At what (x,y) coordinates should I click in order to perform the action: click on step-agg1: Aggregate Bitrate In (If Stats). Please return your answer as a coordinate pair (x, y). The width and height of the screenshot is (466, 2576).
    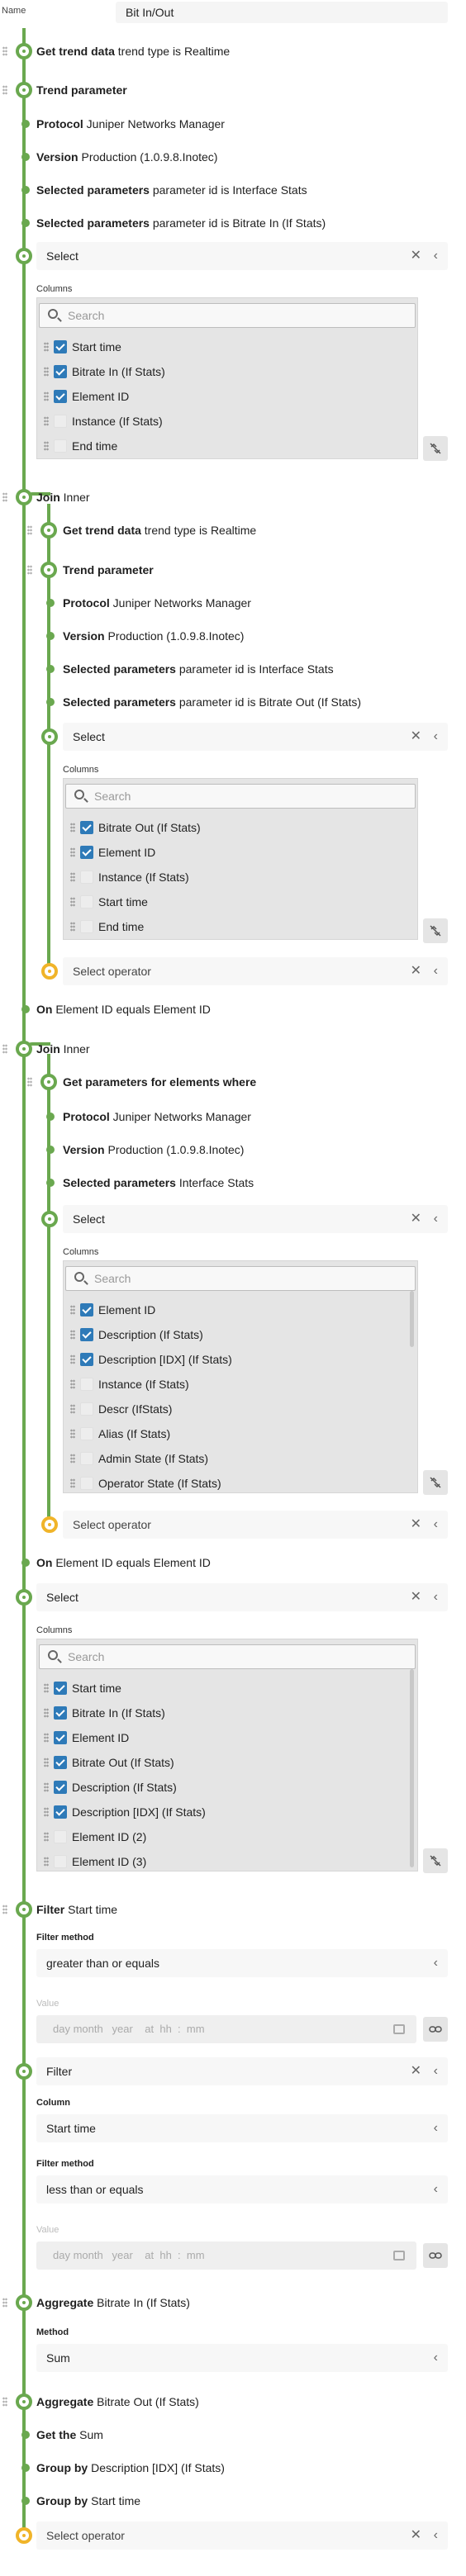
    Looking at the image, I should click on (113, 2302).